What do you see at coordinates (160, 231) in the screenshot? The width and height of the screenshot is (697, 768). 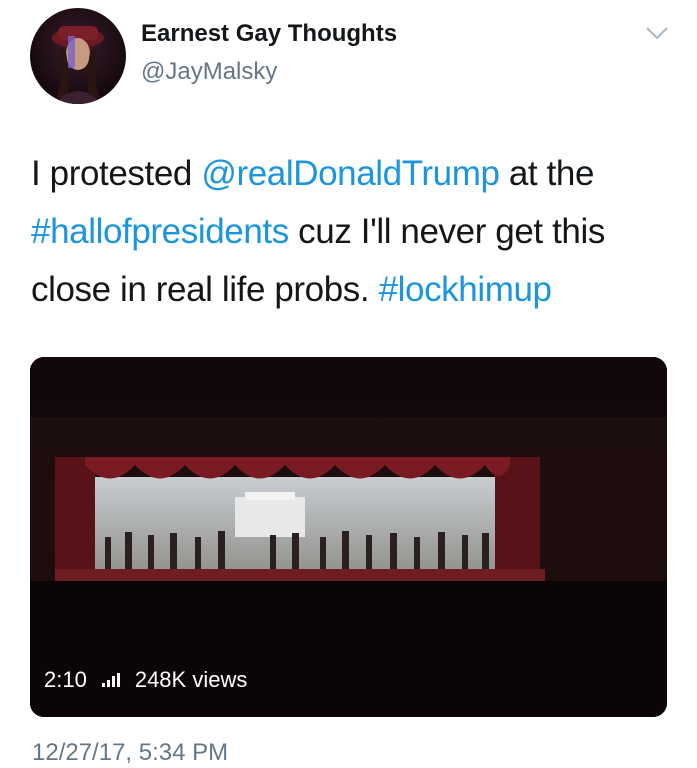 I see `hashtag-link: #hallofpresidents` at bounding box center [160, 231].